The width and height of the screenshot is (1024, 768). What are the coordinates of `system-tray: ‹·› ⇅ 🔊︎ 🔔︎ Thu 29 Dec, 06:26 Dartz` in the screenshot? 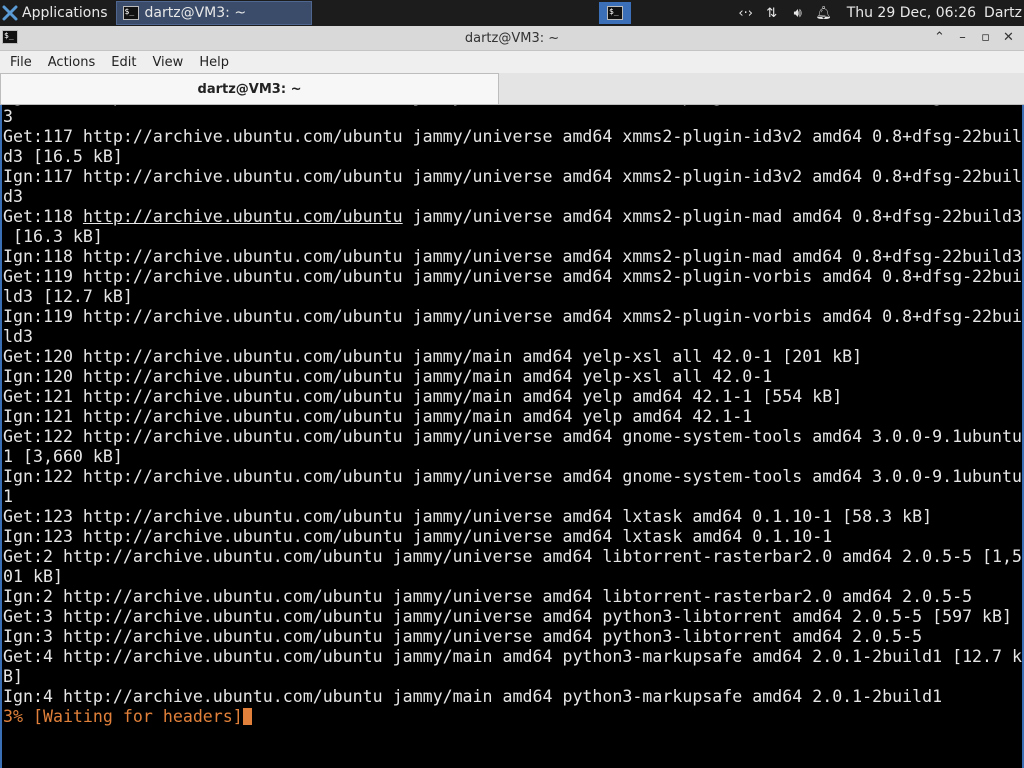 It's located at (878, 13).